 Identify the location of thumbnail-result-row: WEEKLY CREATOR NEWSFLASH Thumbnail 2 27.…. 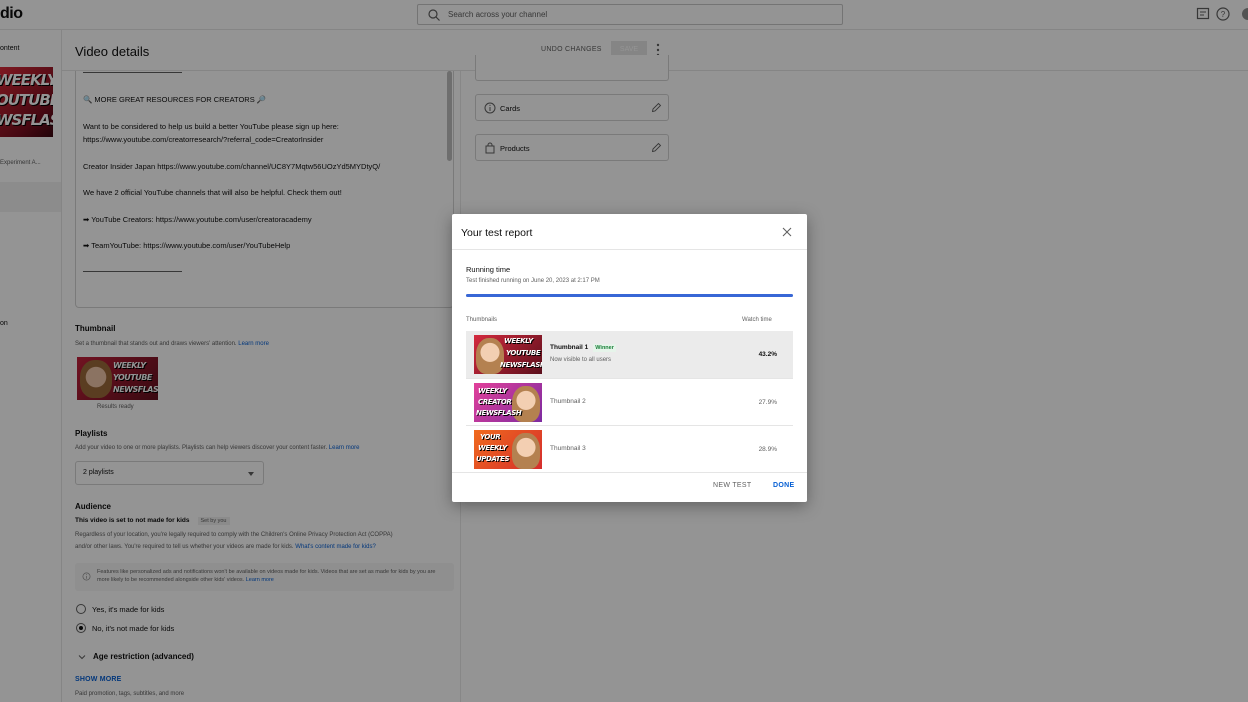
(629, 402).